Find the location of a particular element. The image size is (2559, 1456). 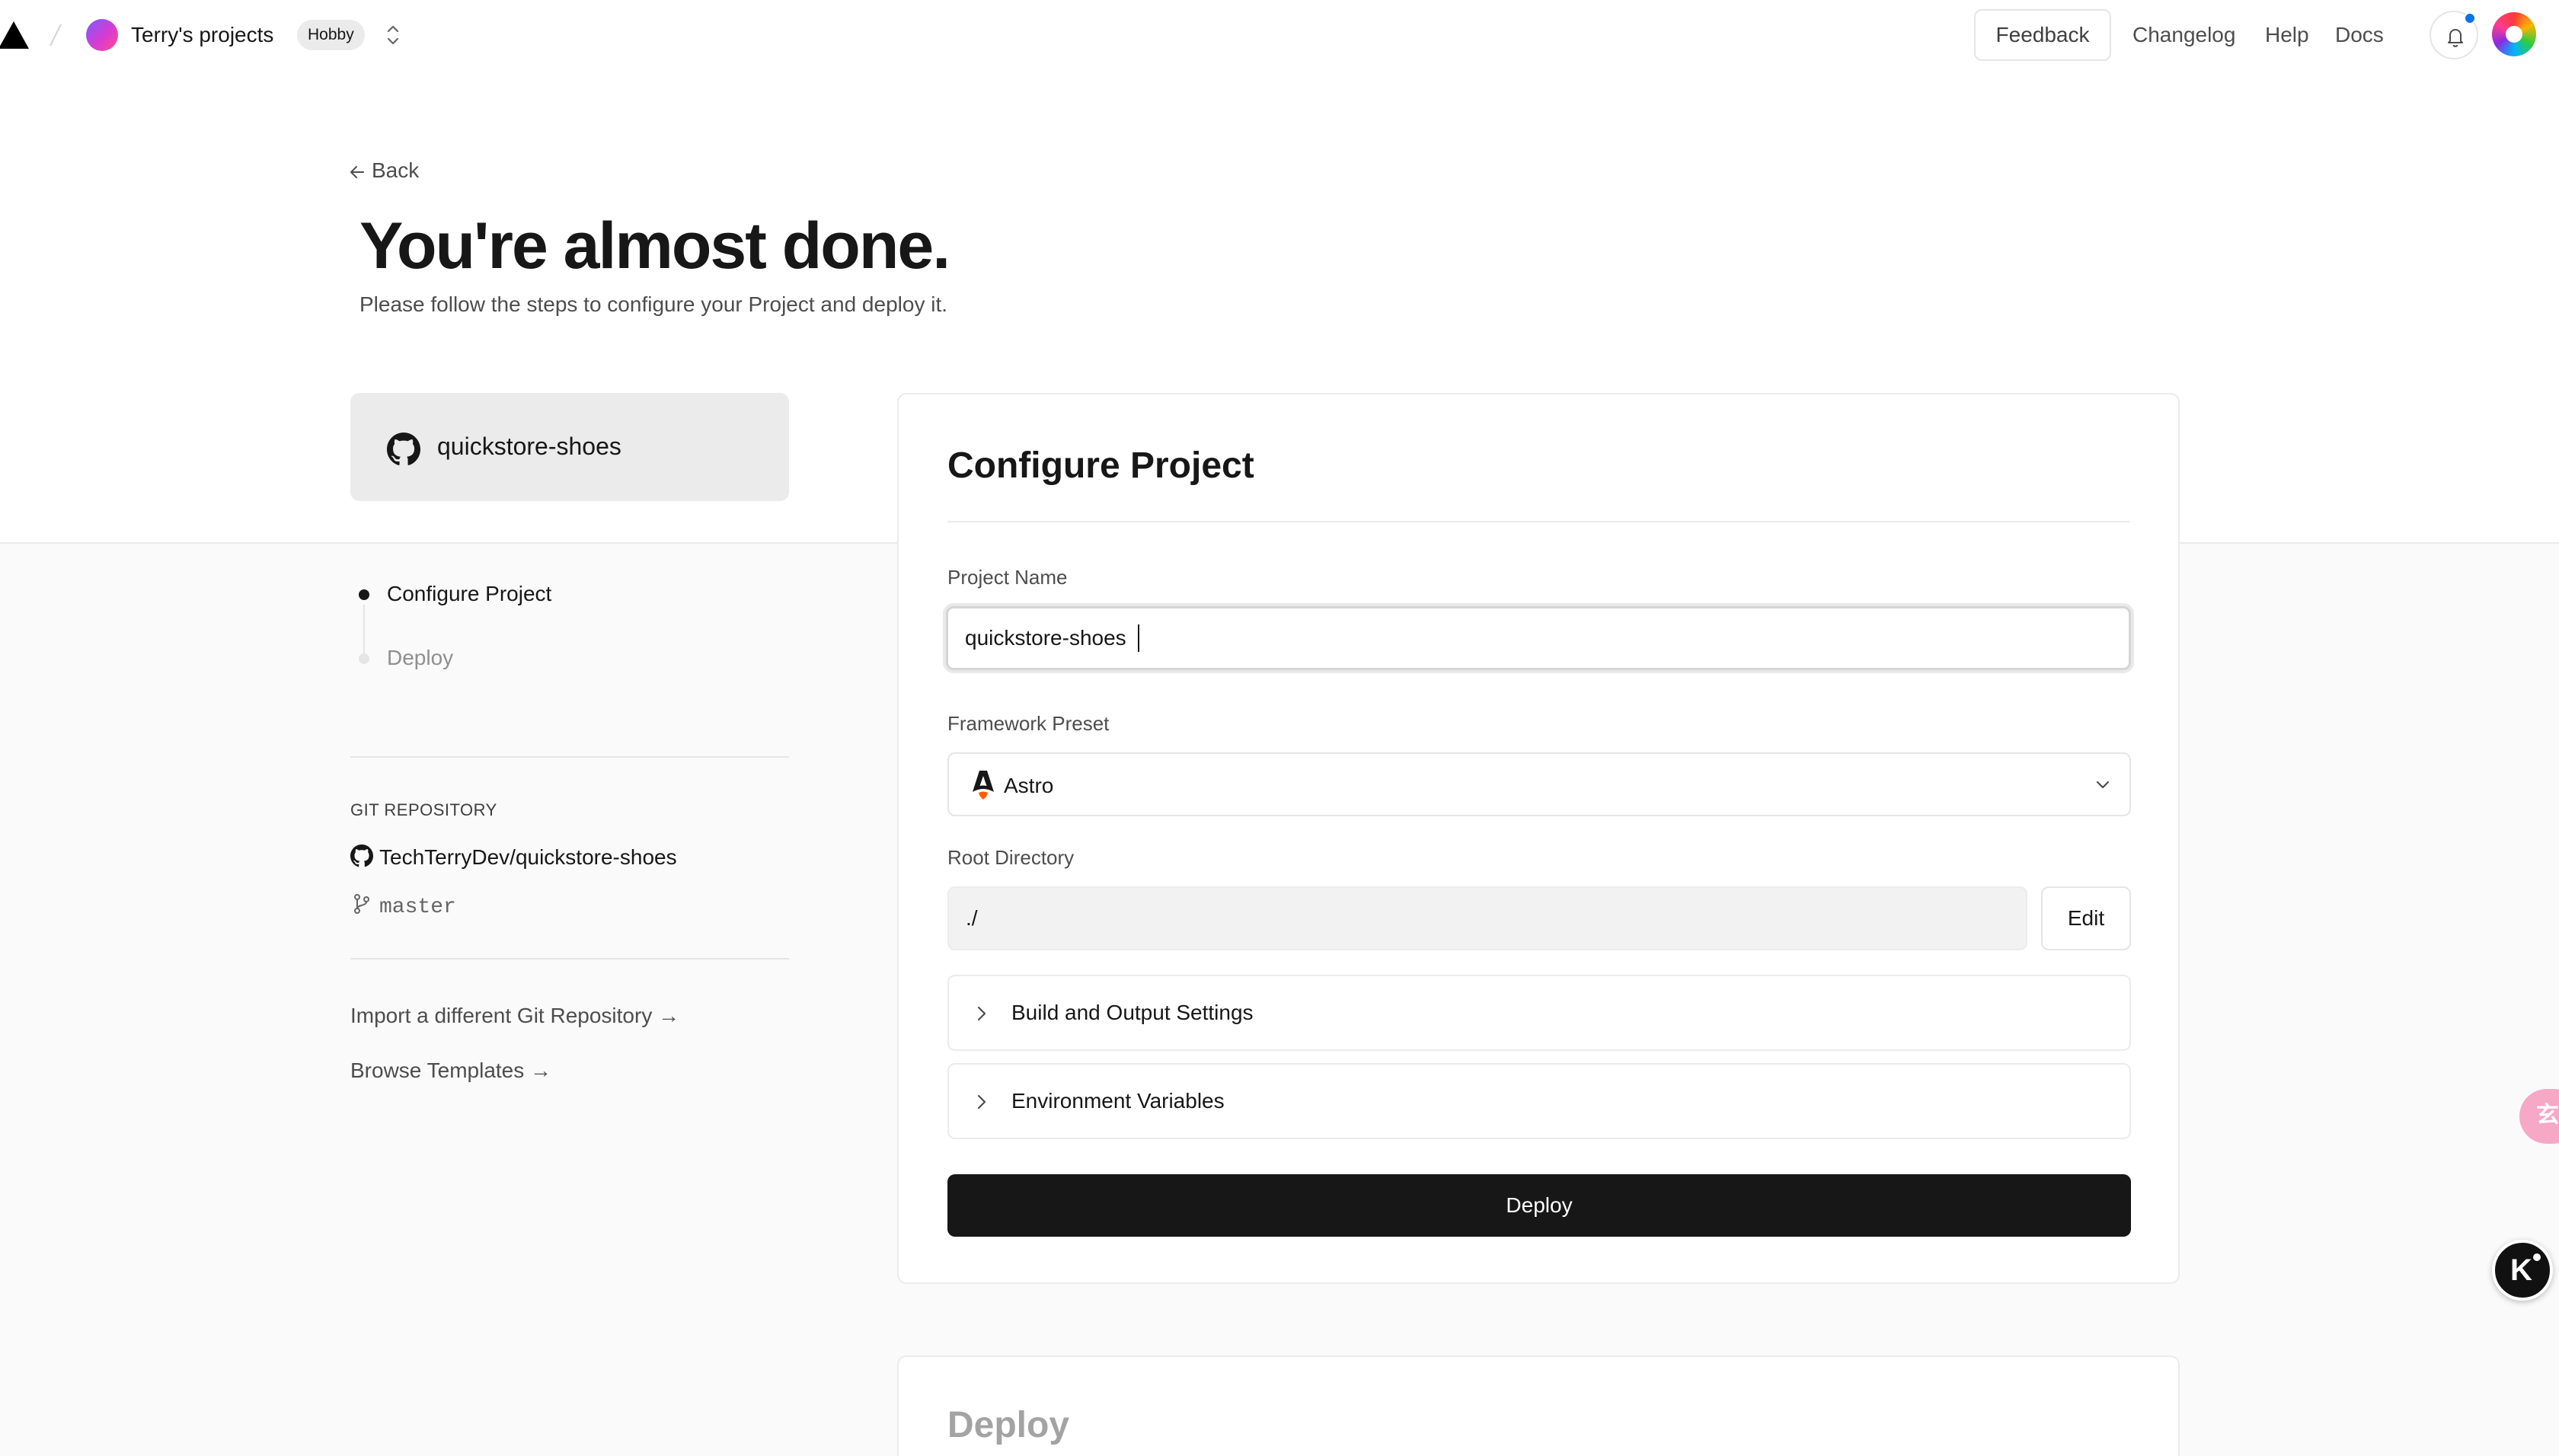

step-deploy: Deploy is located at coordinates (420, 657).